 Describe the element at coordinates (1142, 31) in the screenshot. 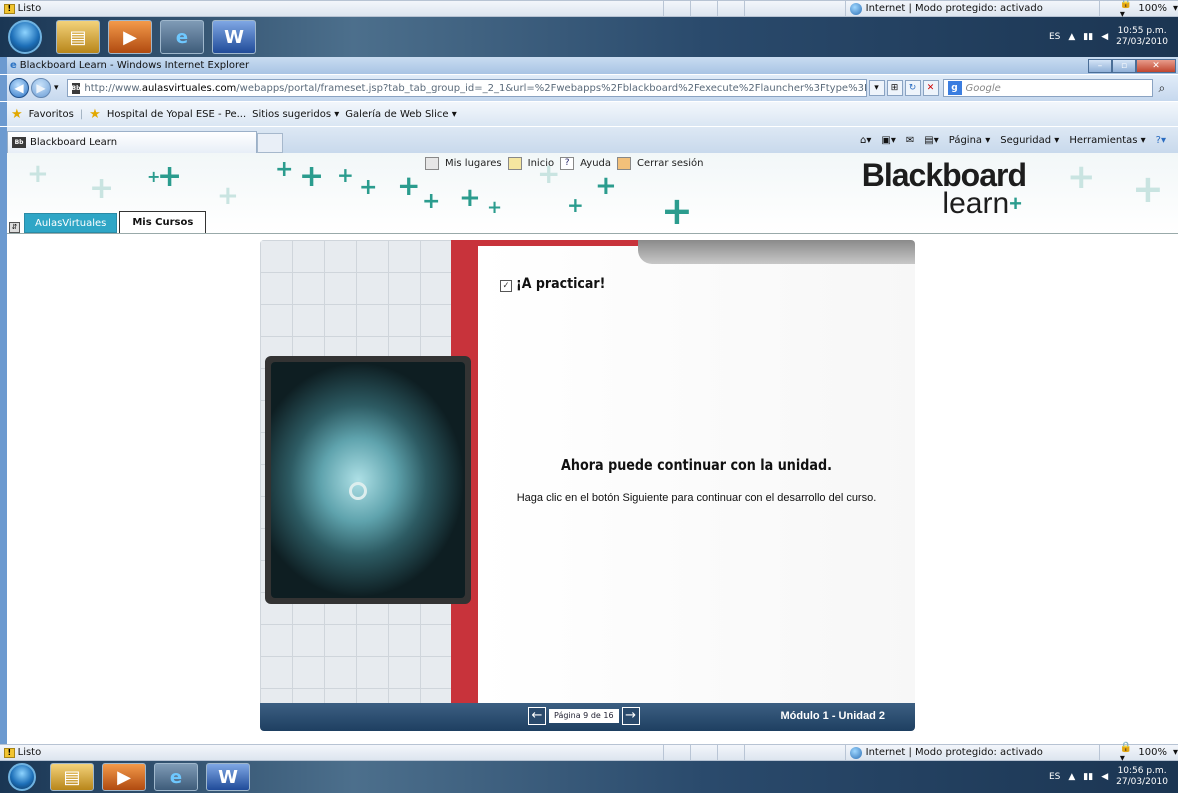

I see `clock-time: 10:55 p.m.` at that location.